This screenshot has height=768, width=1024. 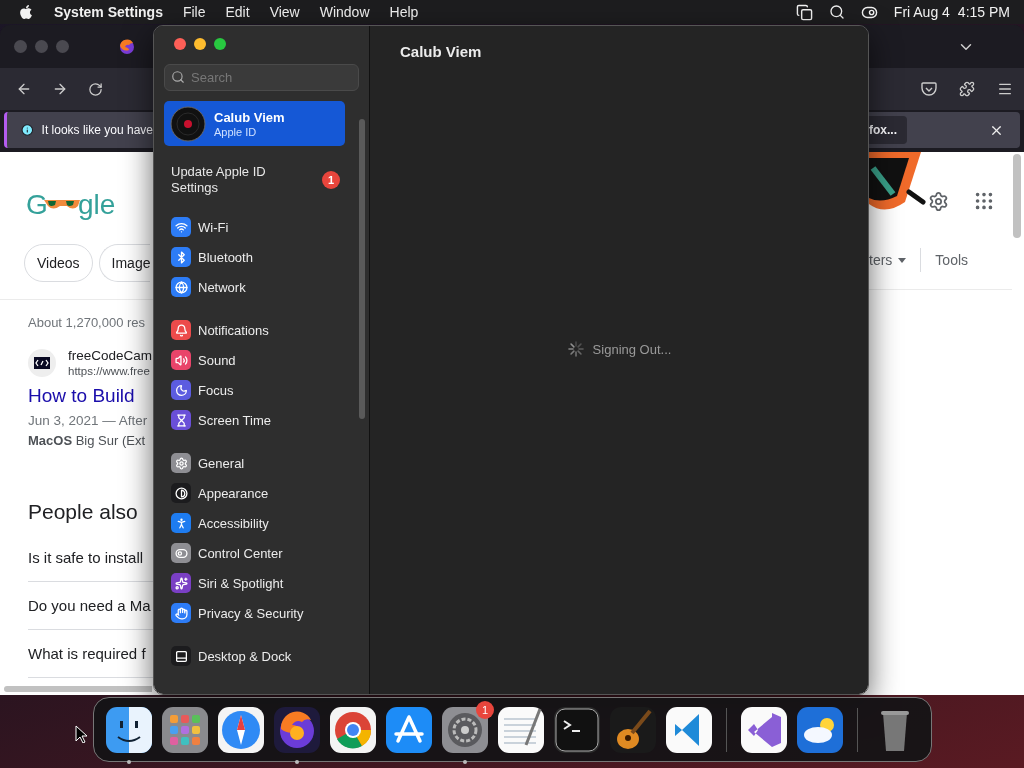 I want to click on sidebar-item: Notifications, so click(x=261, y=330).